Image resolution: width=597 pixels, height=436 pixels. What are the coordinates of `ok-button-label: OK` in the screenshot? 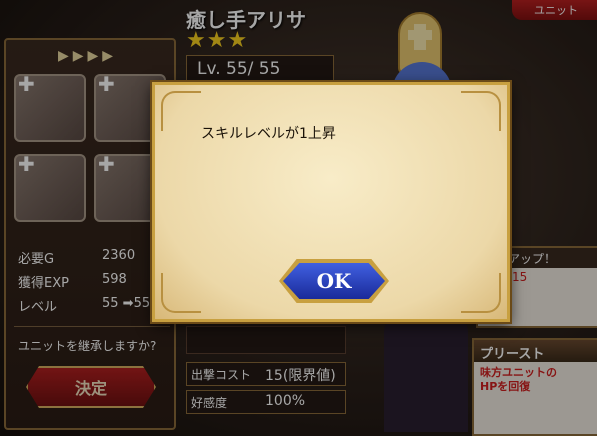 It's located at (334, 281).